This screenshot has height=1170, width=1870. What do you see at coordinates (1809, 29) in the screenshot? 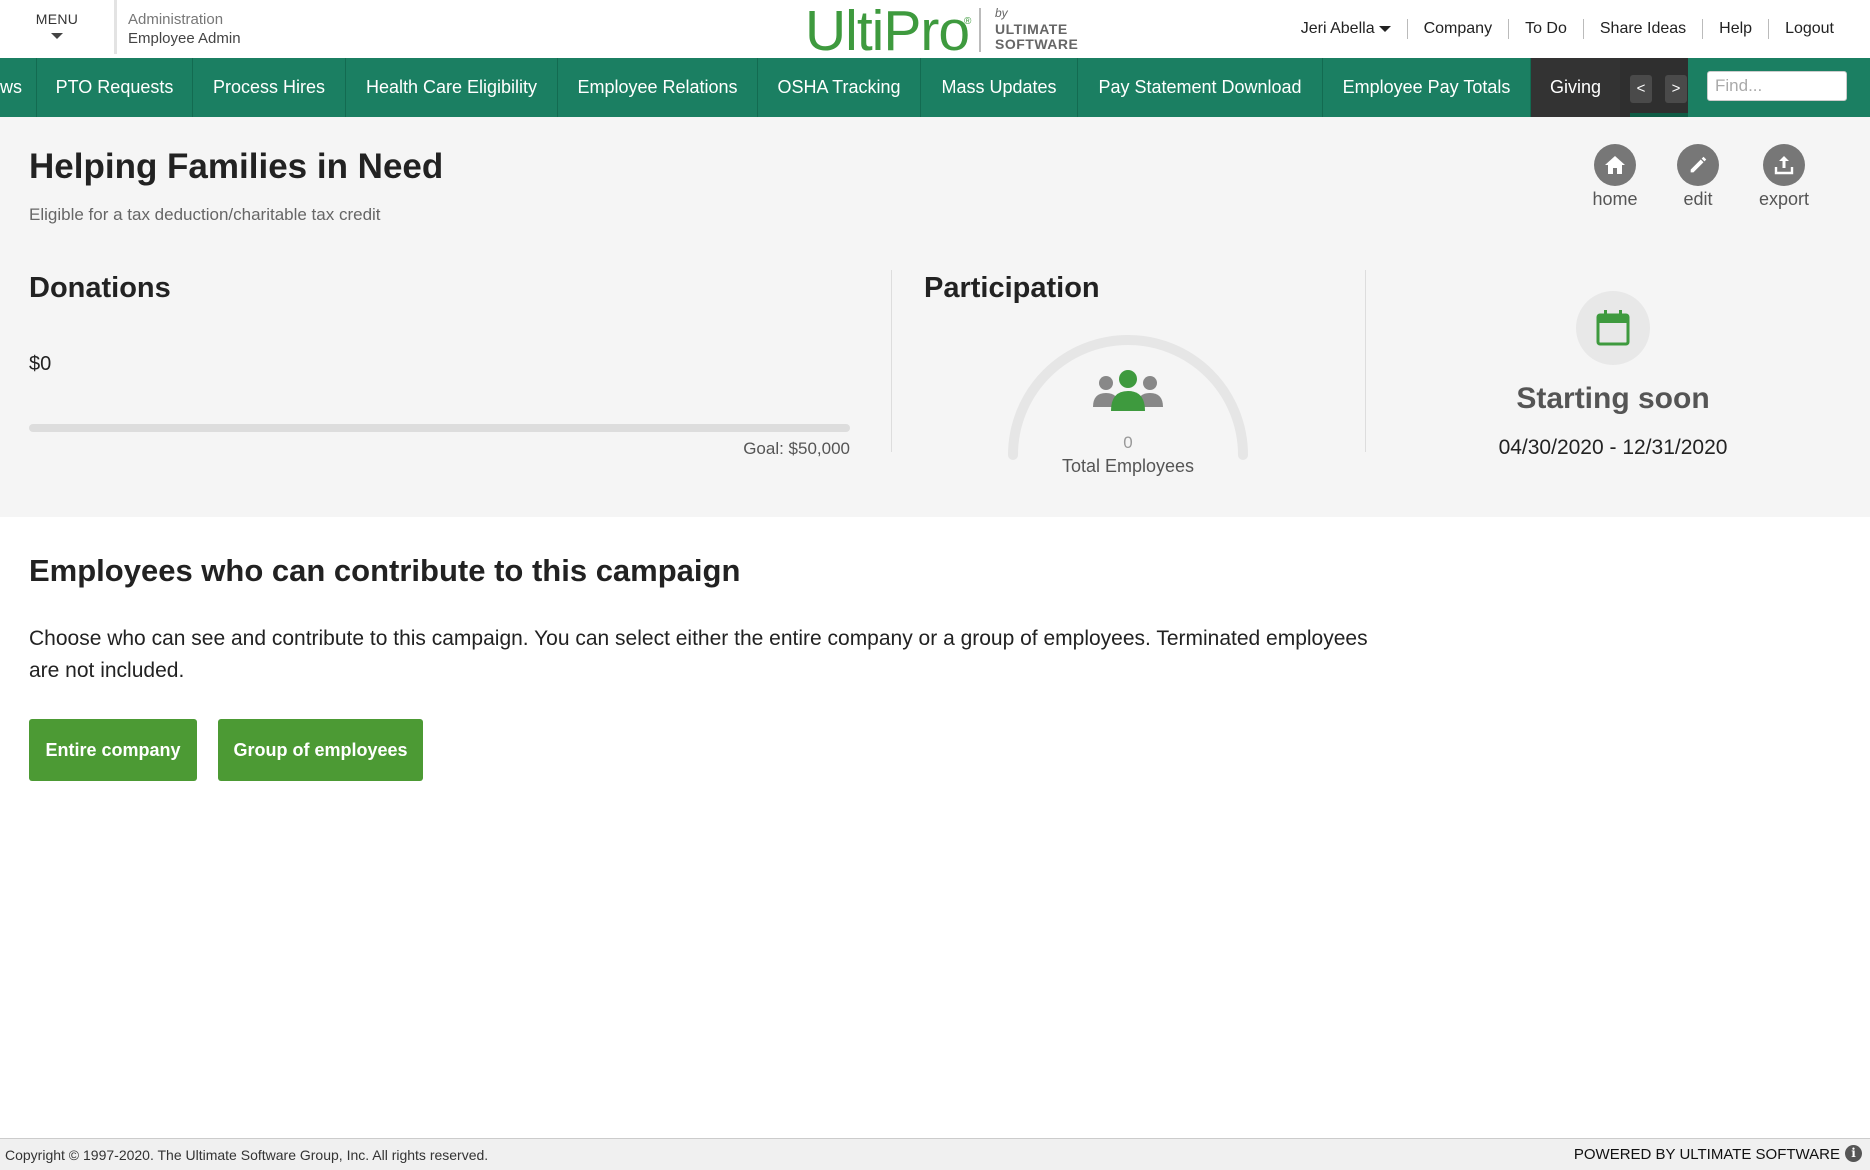
I see `link-logout: Logout` at bounding box center [1809, 29].